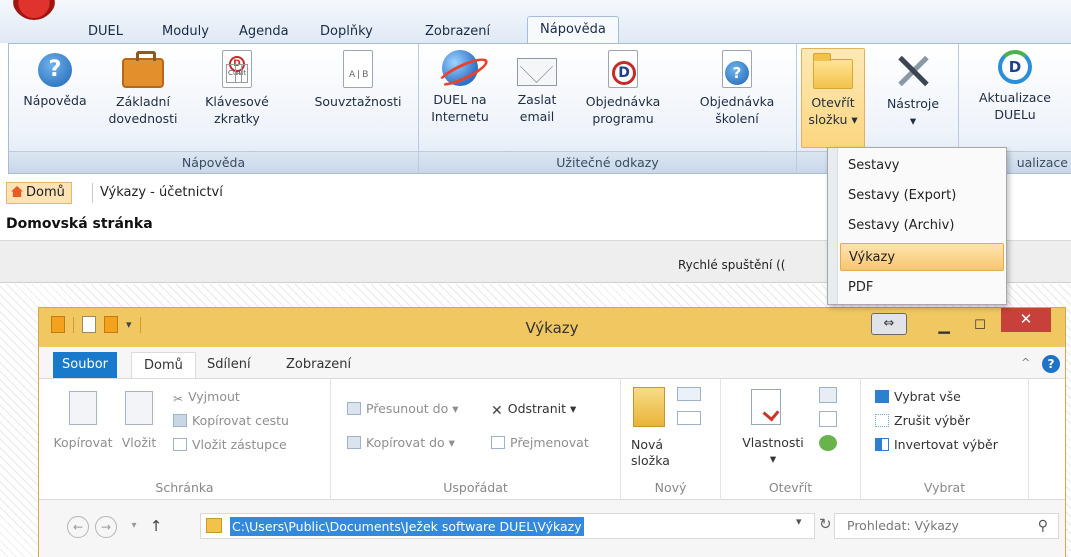  I want to click on new-folder-icon, so click(649, 407).